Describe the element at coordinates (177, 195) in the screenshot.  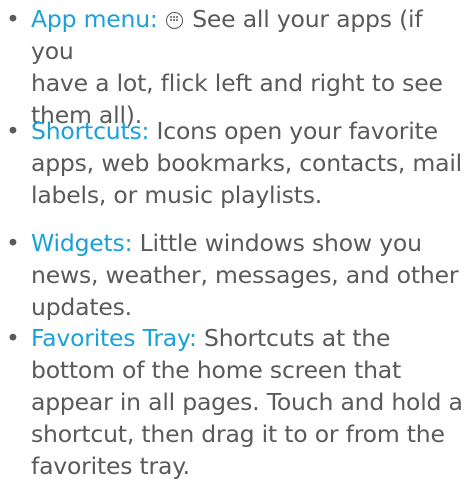
I see `description-line-3: labels, or music playlists.` at that location.